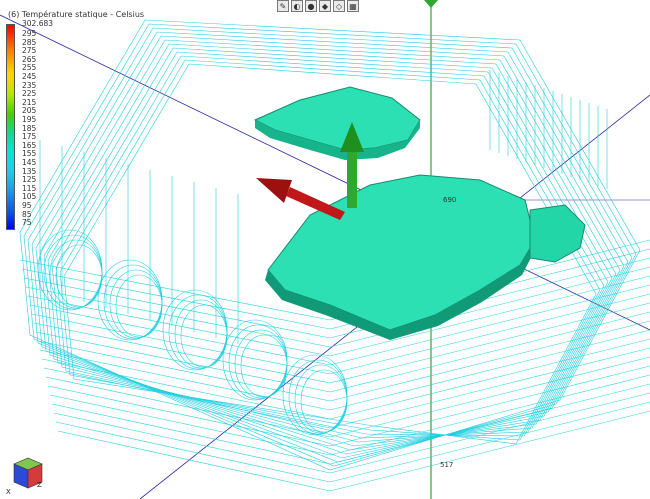 The width and height of the screenshot is (650, 499). What do you see at coordinates (27, 223) in the screenshot?
I see `legend-tick: 75` at bounding box center [27, 223].